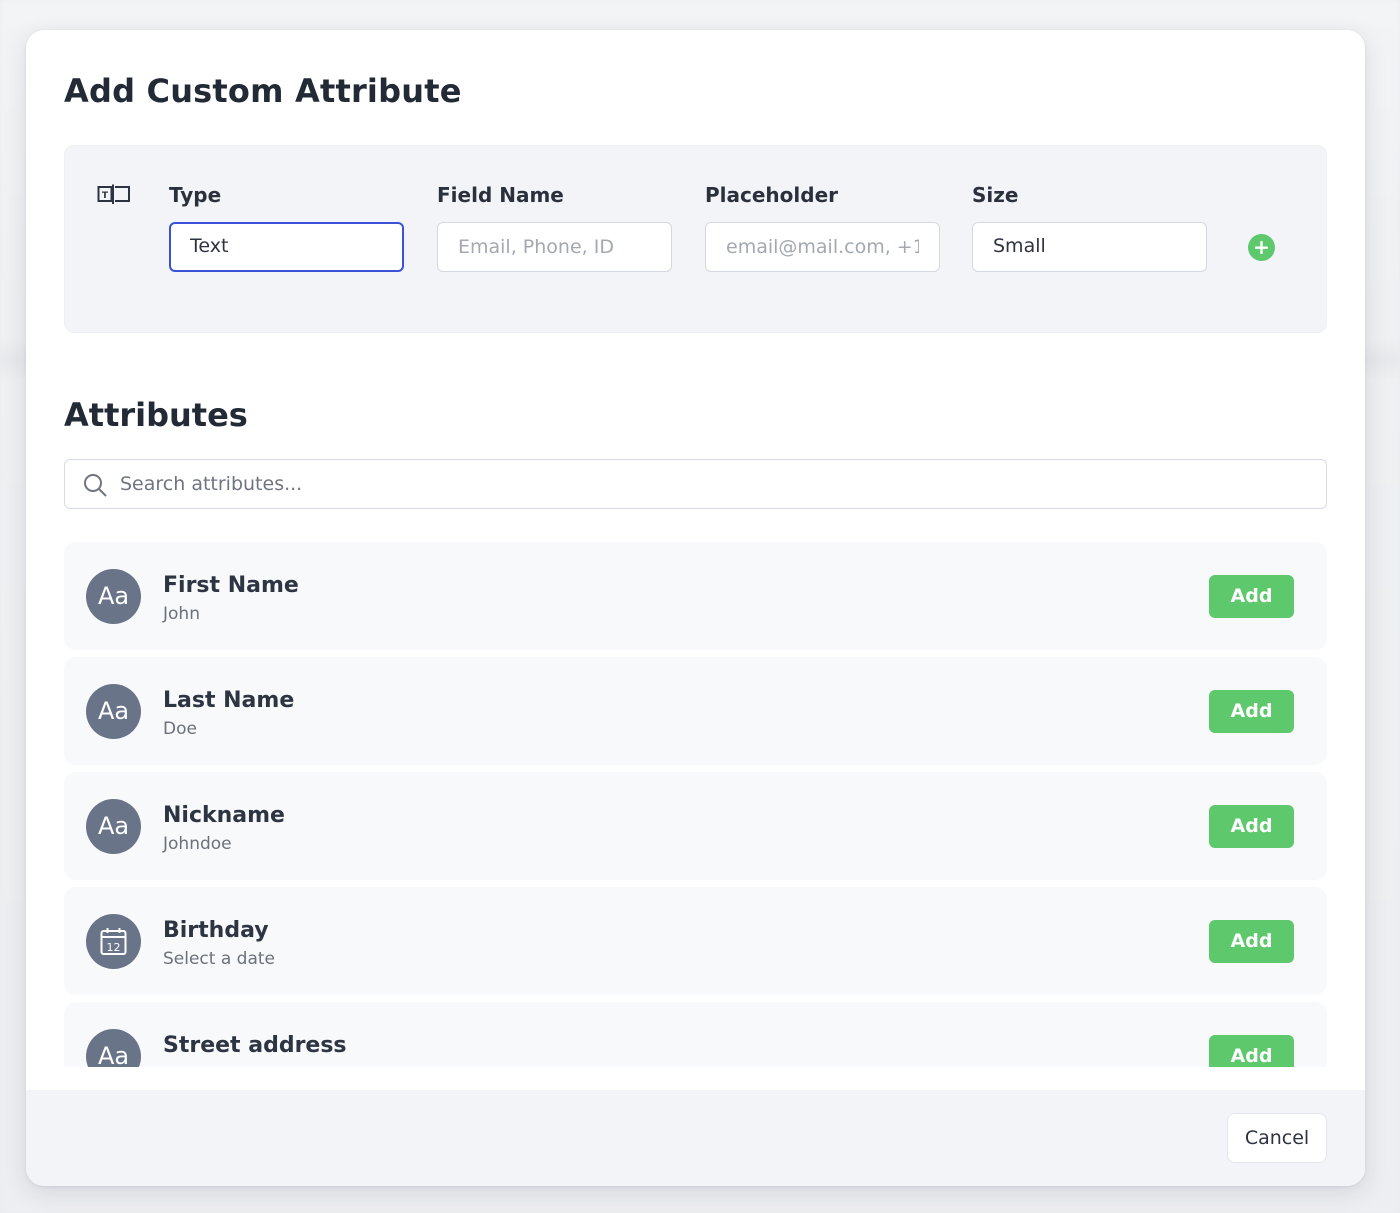 This screenshot has height=1213, width=1400. I want to click on field-name-input, so click(554, 247).